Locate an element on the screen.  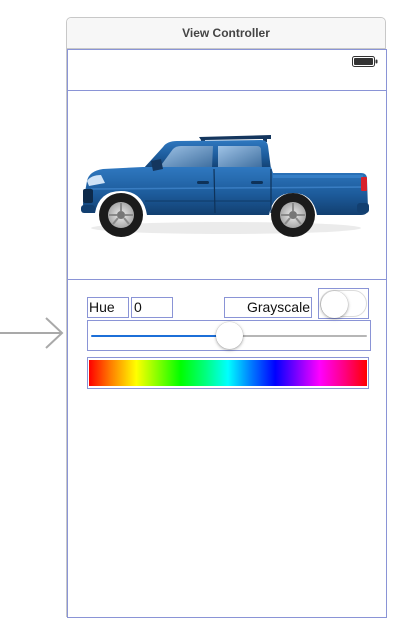
scene-title: View Controller is located at coordinates (226, 33).